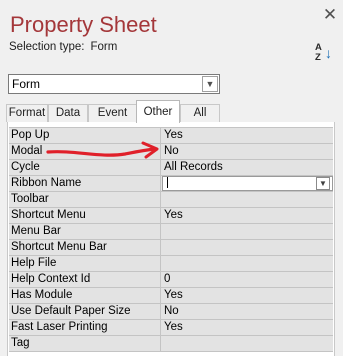 The height and width of the screenshot is (356, 343). What do you see at coordinates (85, 247) in the screenshot?
I see `property-name: Shortcut Menu Bar` at bounding box center [85, 247].